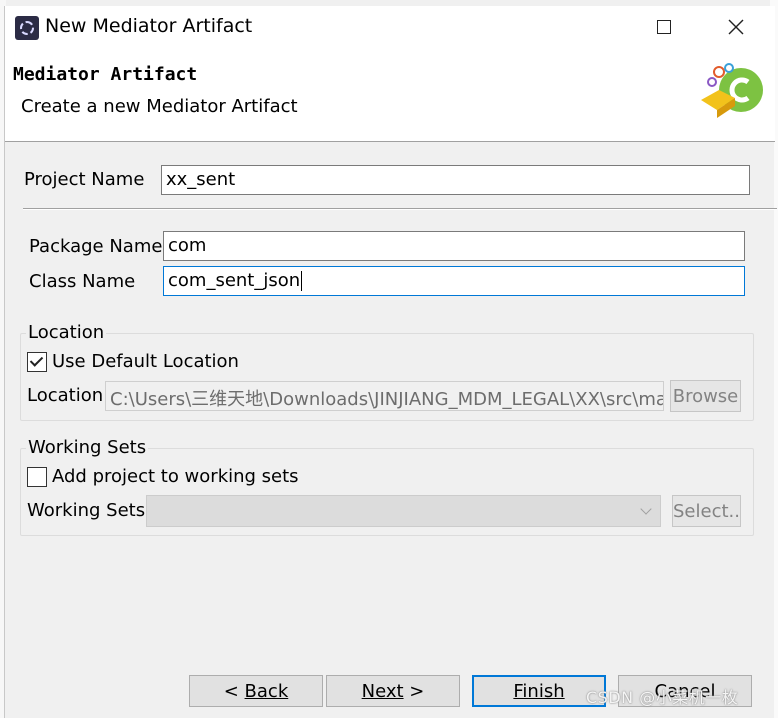  What do you see at coordinates (65, 395) in the screenshot?
I see `location-label: Location` at bounding box center [65, 395].